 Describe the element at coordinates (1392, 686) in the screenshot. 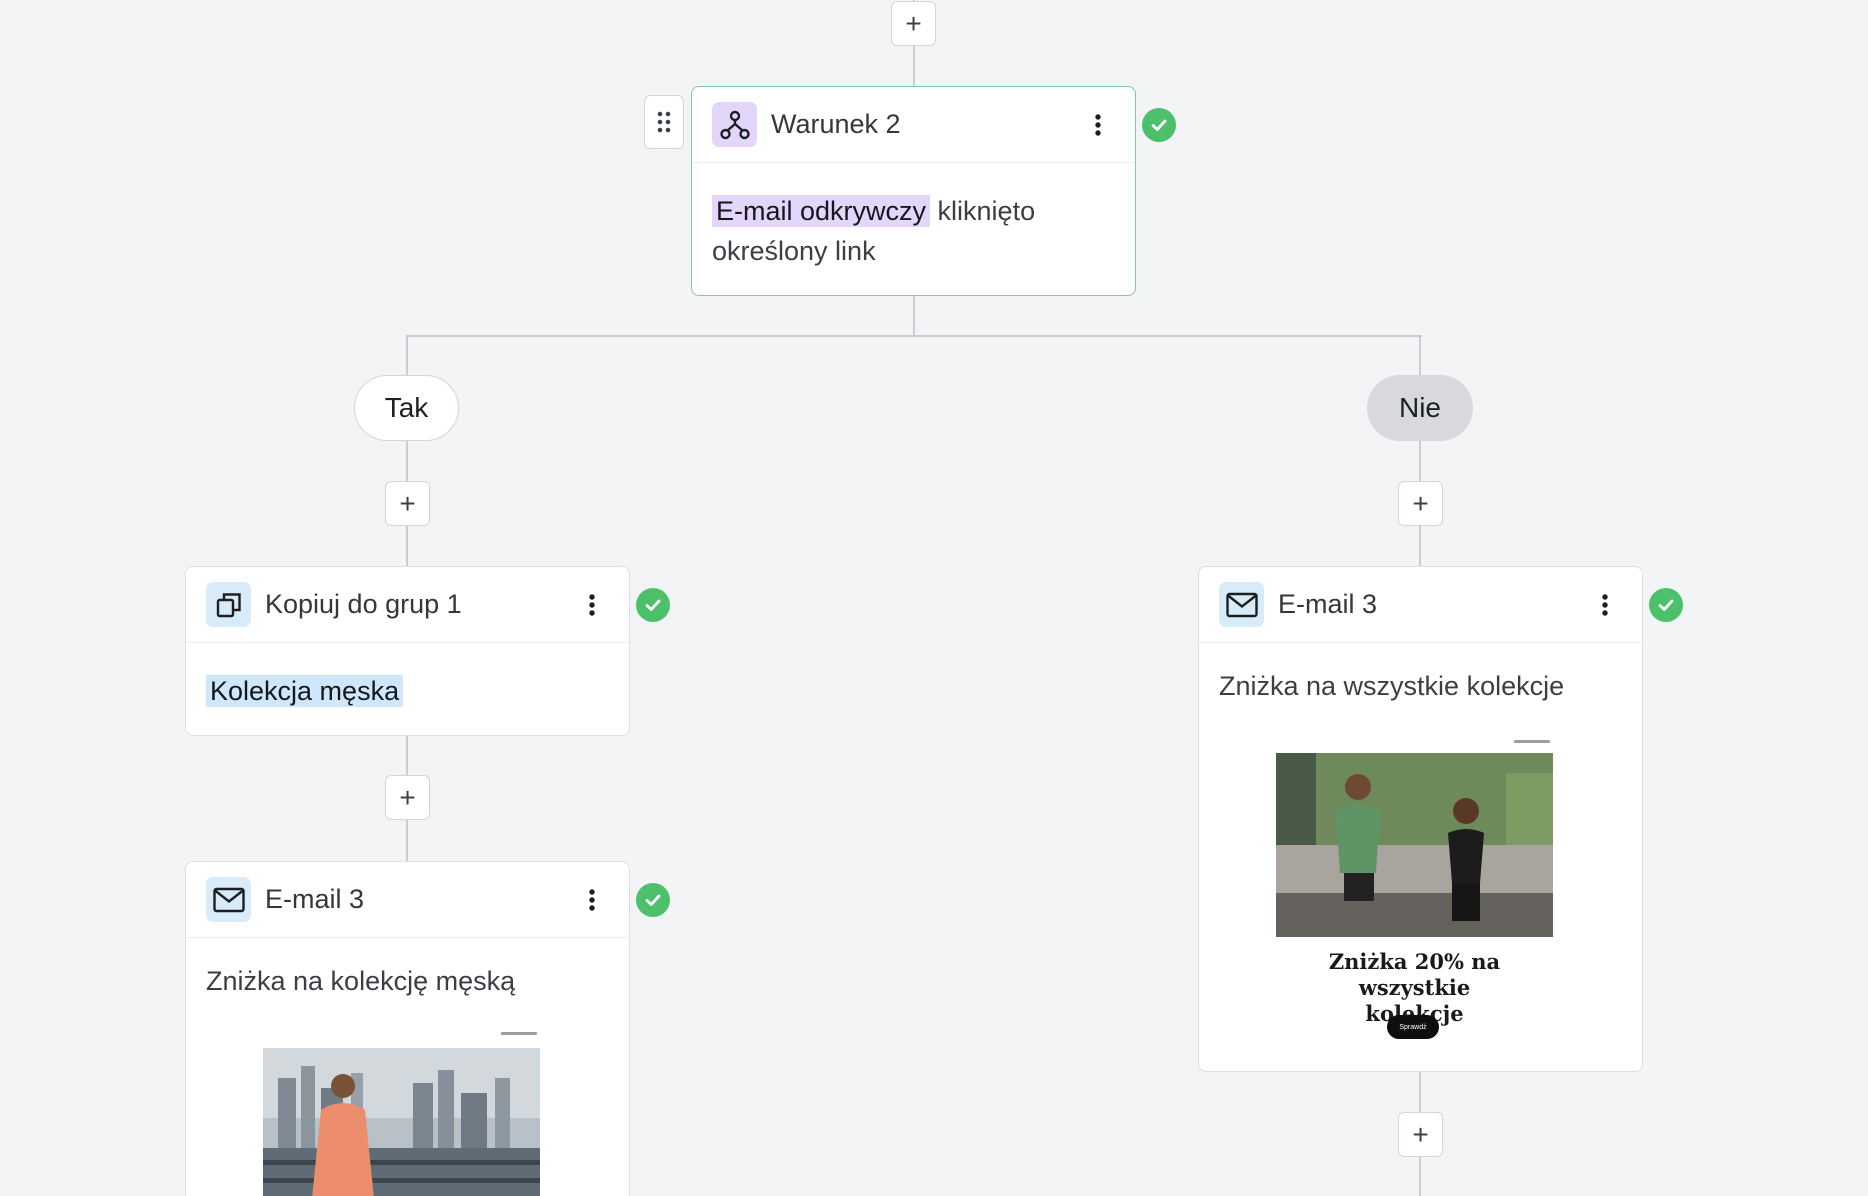

I see `email-subject-no: Zniżka na wszystkie kolekcje` at that location.